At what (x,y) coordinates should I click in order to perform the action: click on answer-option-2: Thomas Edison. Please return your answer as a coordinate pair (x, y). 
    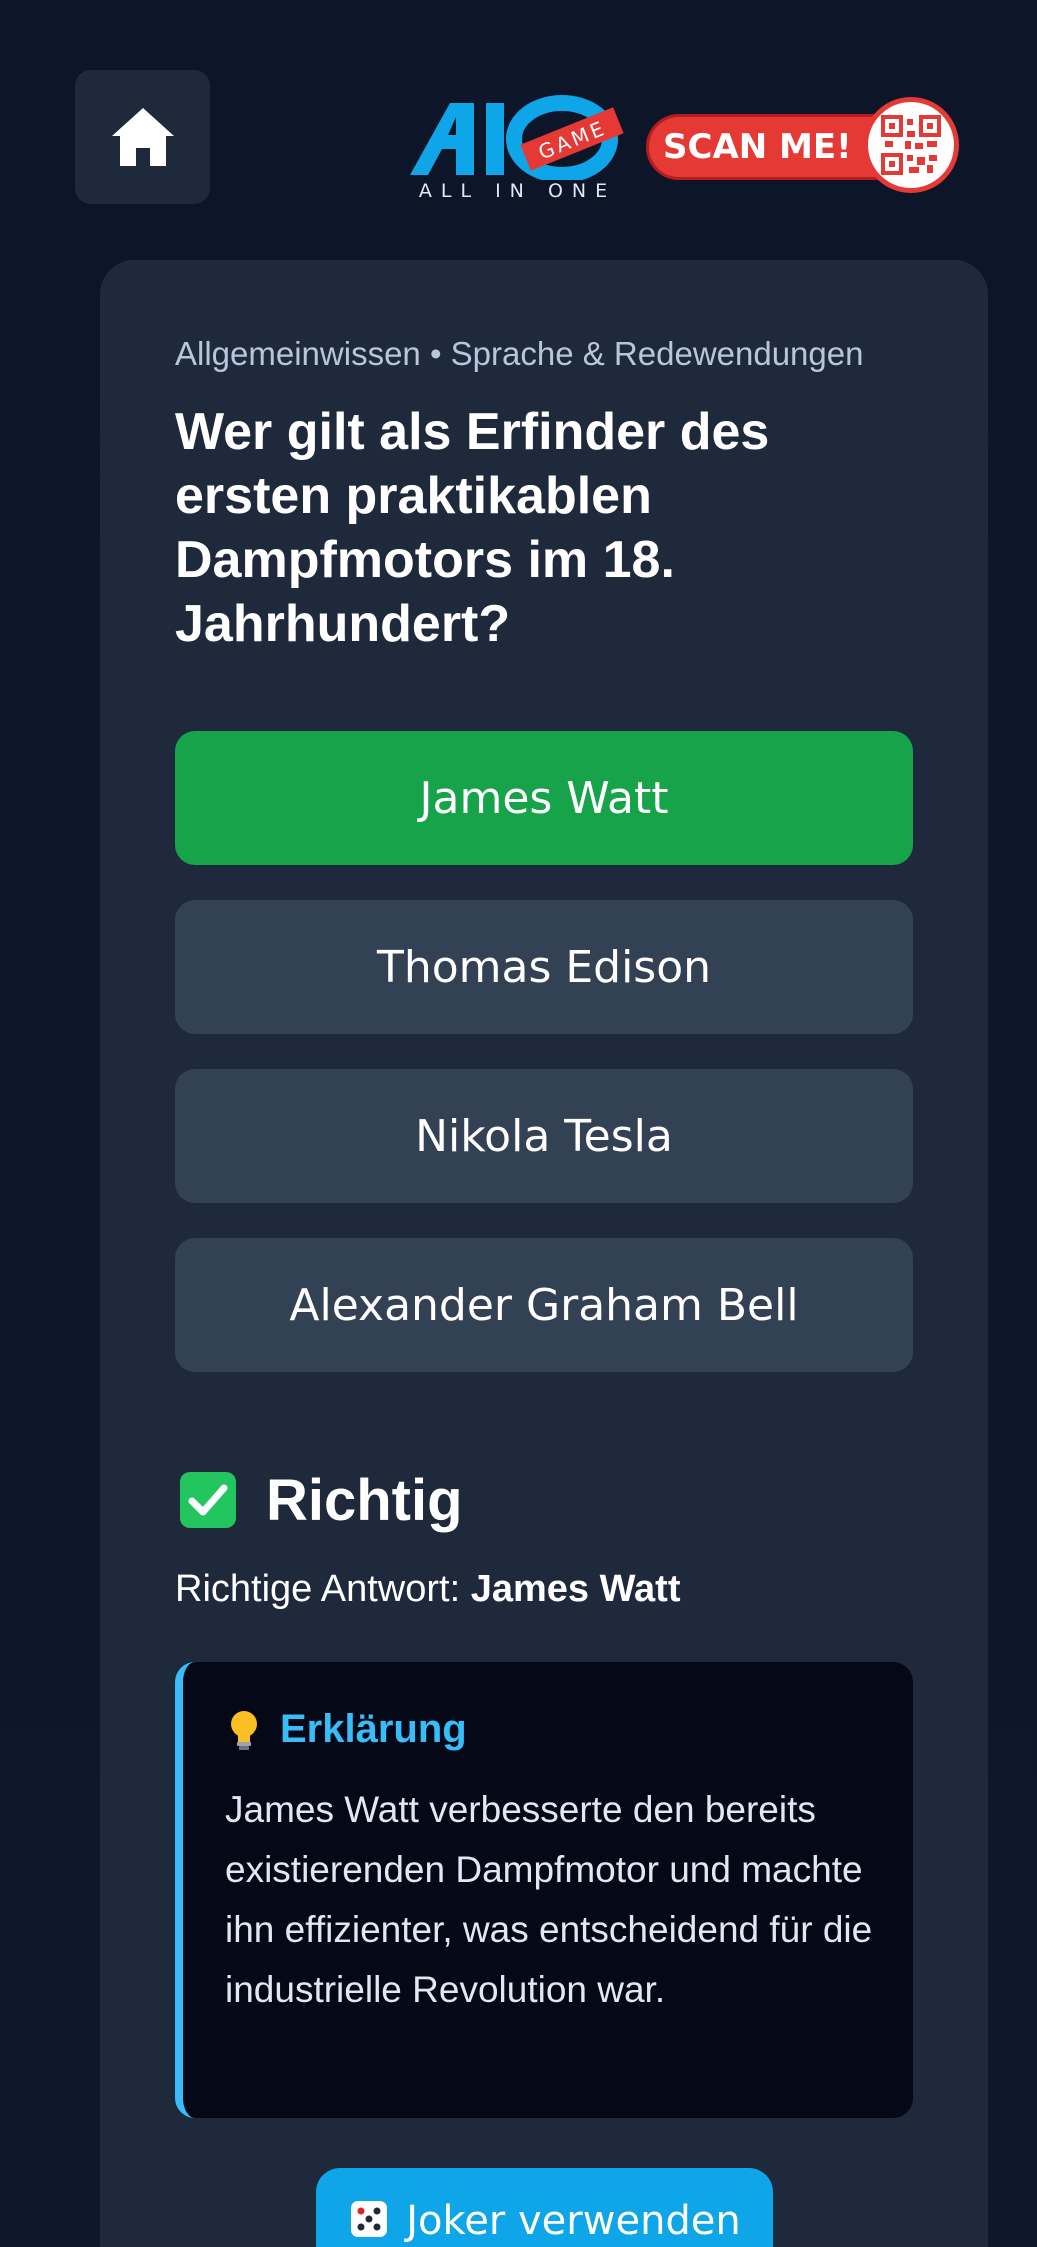
    Looking at the image, I should click on (544, 967).